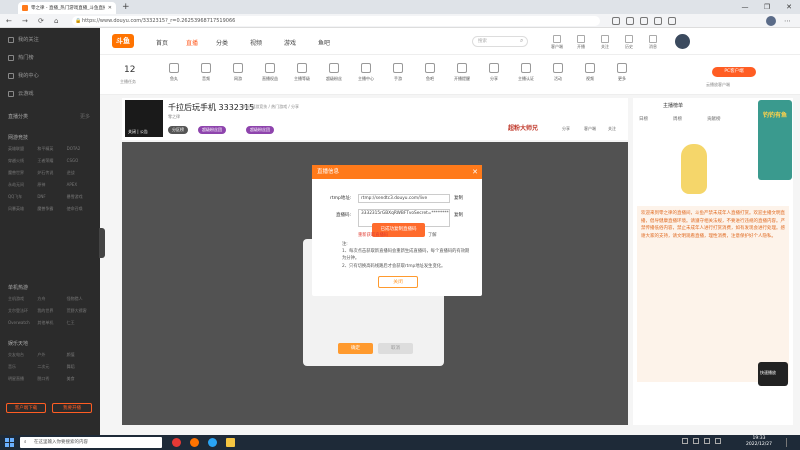 The image size is (800, 450). Describe the element at coordinates (590, 72) in the screenshot. I see `function-item: 视频` at that location.